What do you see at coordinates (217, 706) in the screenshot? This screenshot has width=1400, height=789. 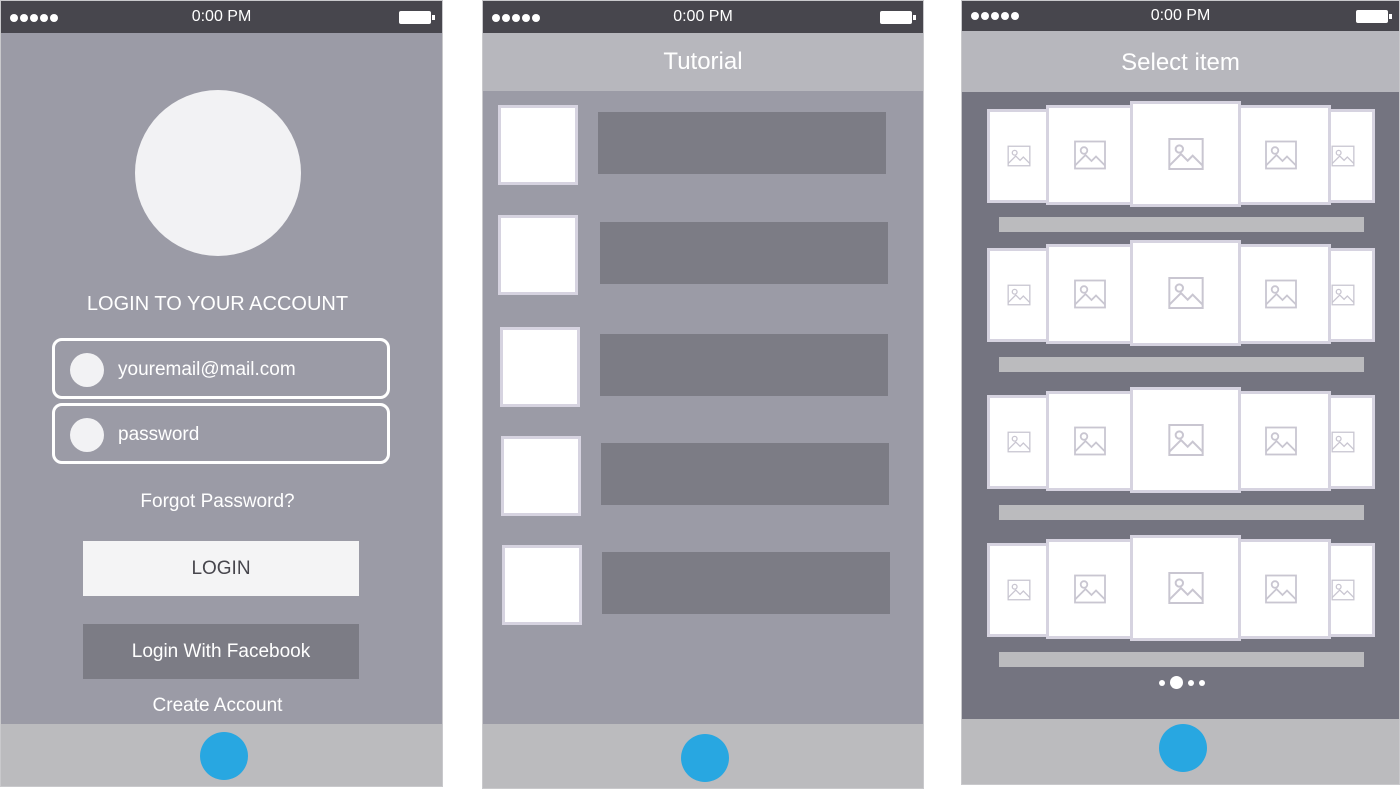 I see `create-account-link: Create Account` at bounding box center [217, 706].